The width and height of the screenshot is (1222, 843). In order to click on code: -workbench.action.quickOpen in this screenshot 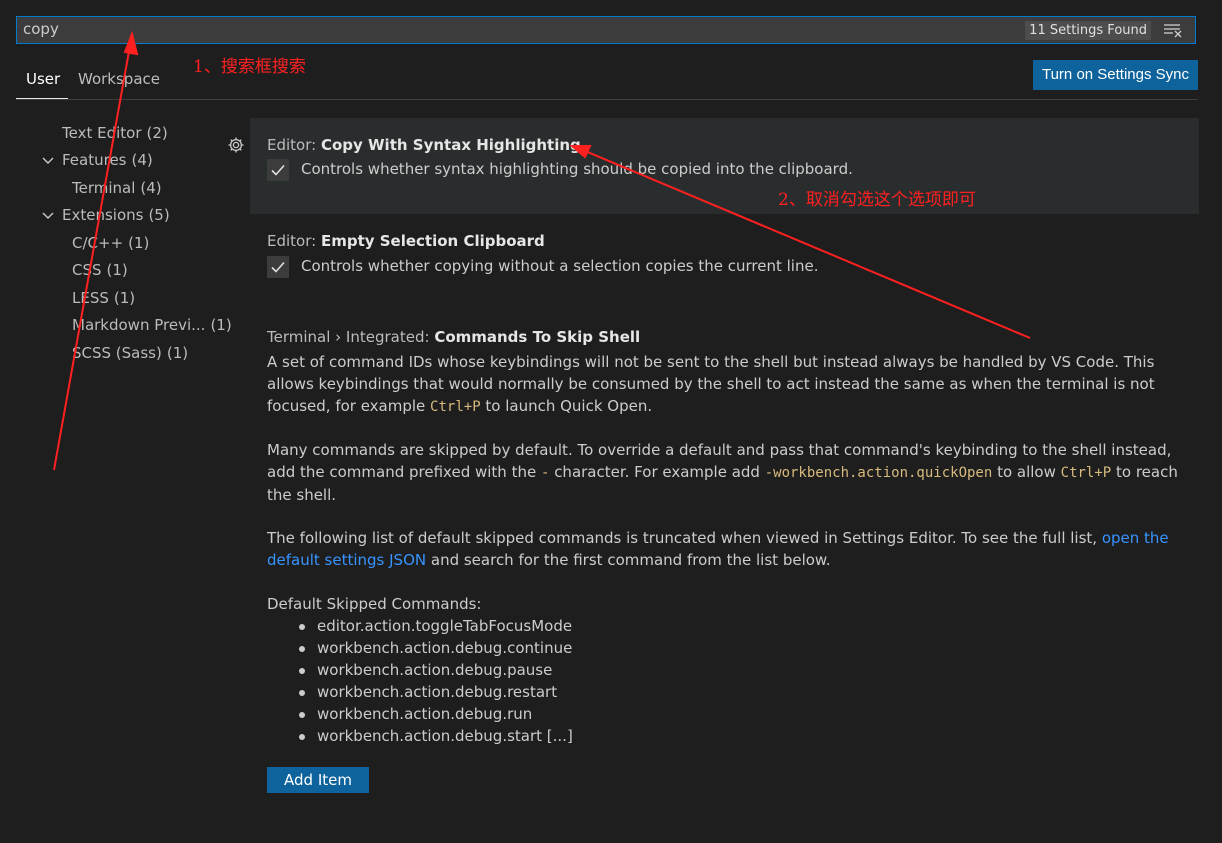, I will do `click(878, 473)`.